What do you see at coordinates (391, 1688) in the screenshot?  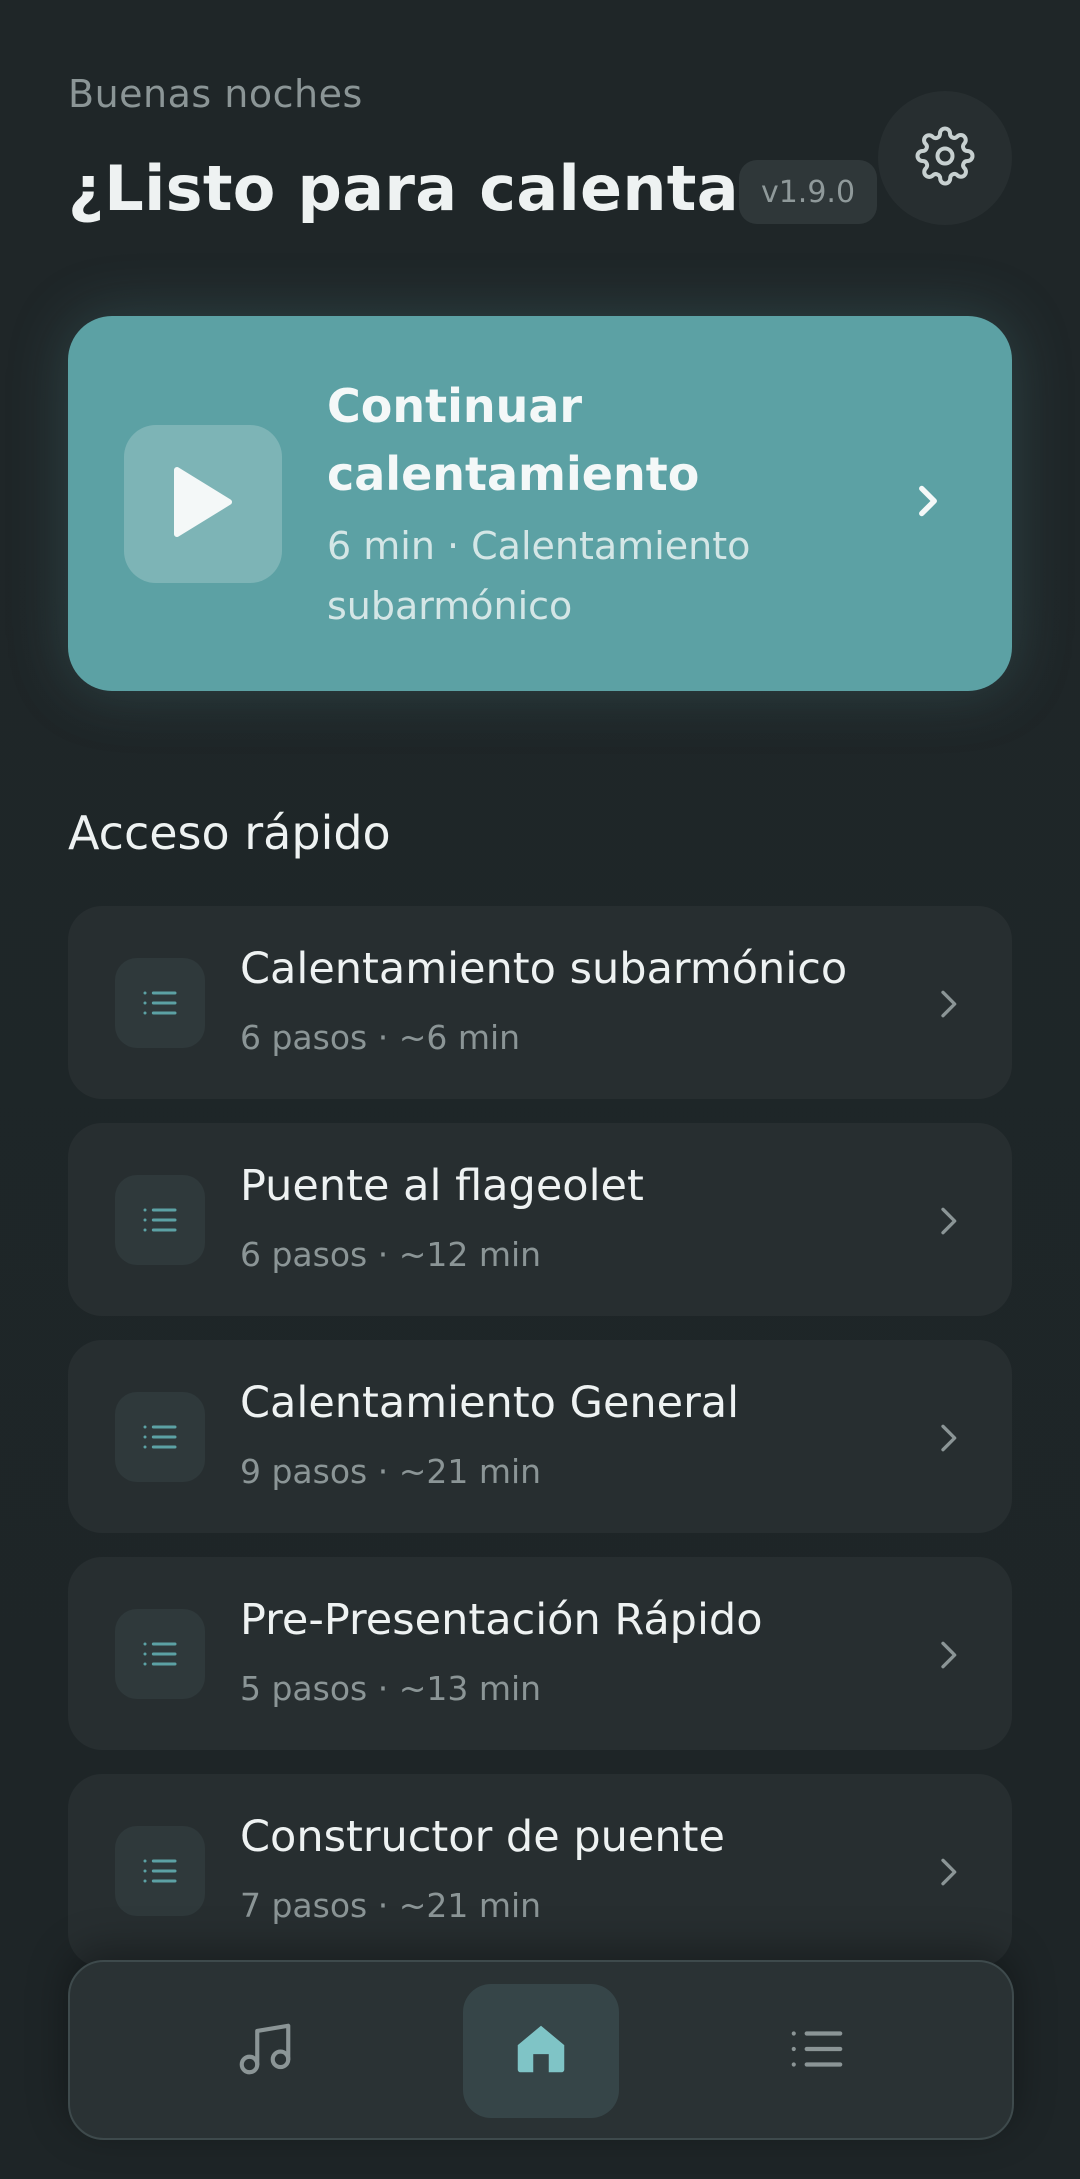 I see `list-item-meta: 5 pasos · ~13 min` at bounding box center [391, 1688].